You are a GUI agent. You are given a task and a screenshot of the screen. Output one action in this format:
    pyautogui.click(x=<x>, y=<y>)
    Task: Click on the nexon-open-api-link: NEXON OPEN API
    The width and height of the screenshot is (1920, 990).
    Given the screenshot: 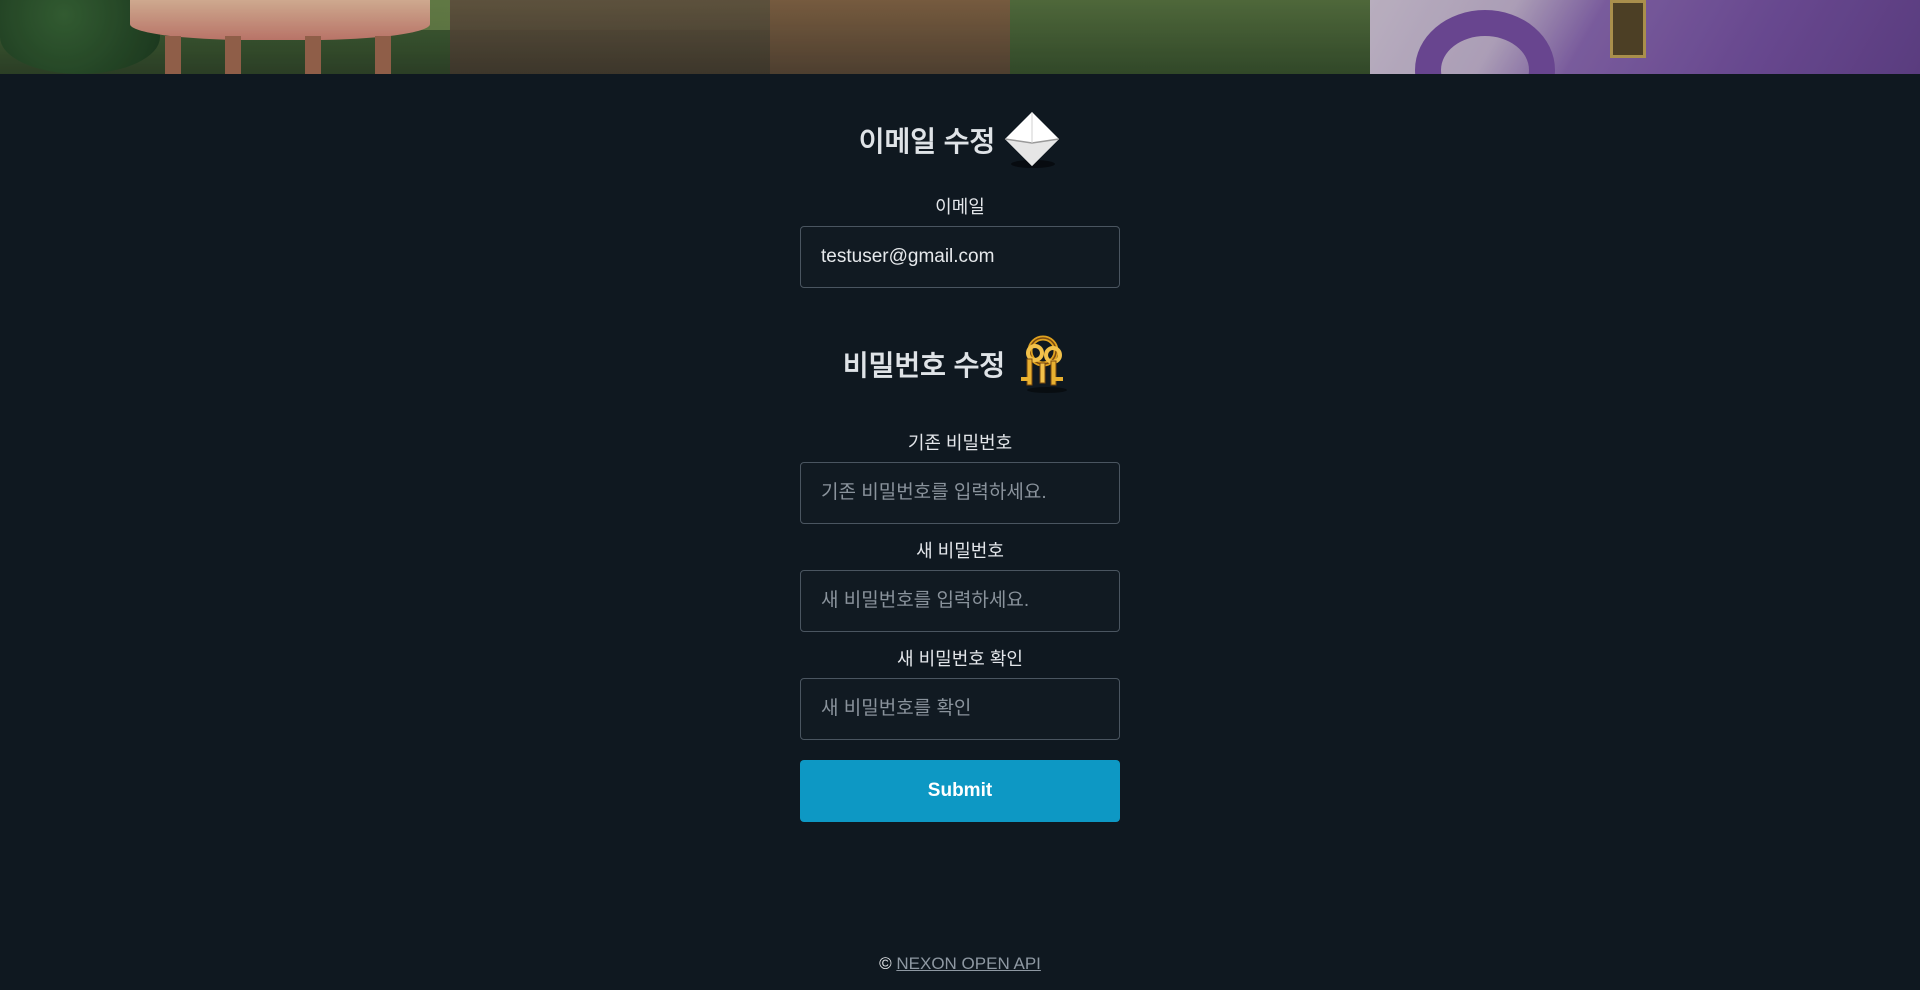 What is the action you would take?
    pyautogui.click(x=968, y=963)
    